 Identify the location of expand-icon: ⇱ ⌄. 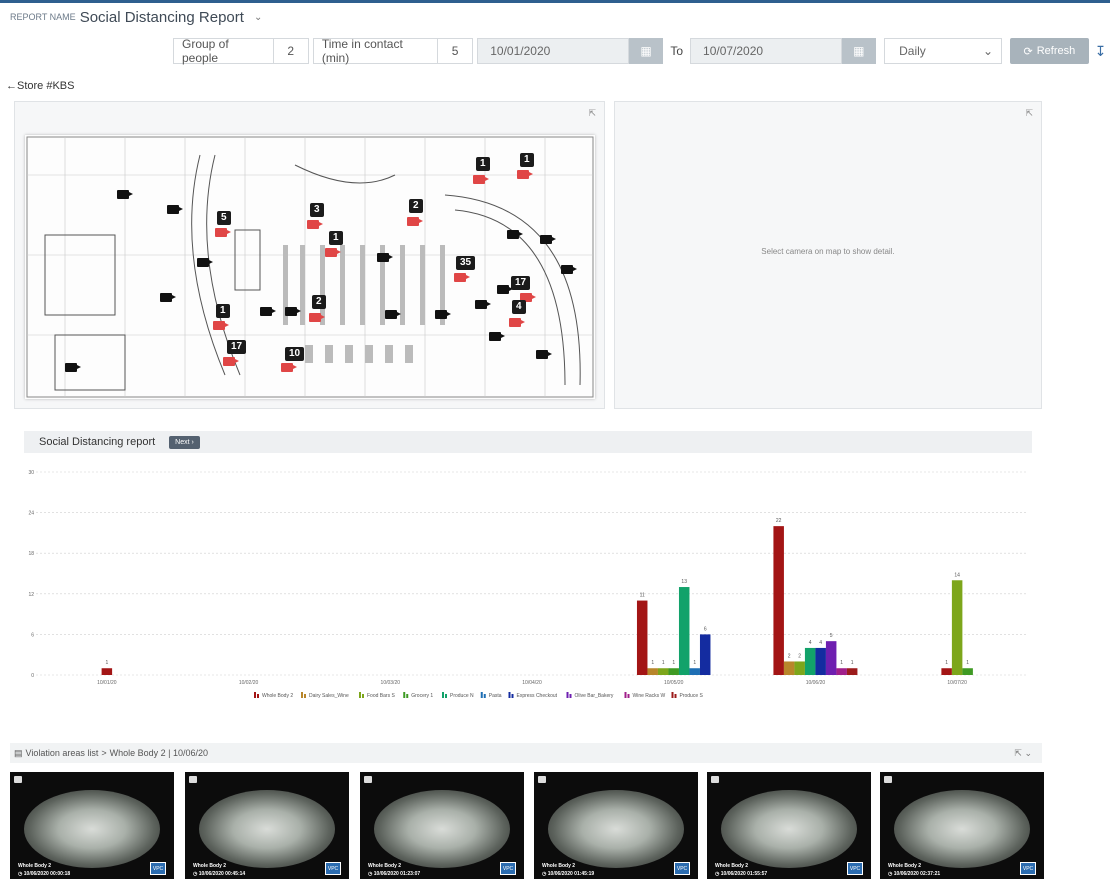
(1023, 753).